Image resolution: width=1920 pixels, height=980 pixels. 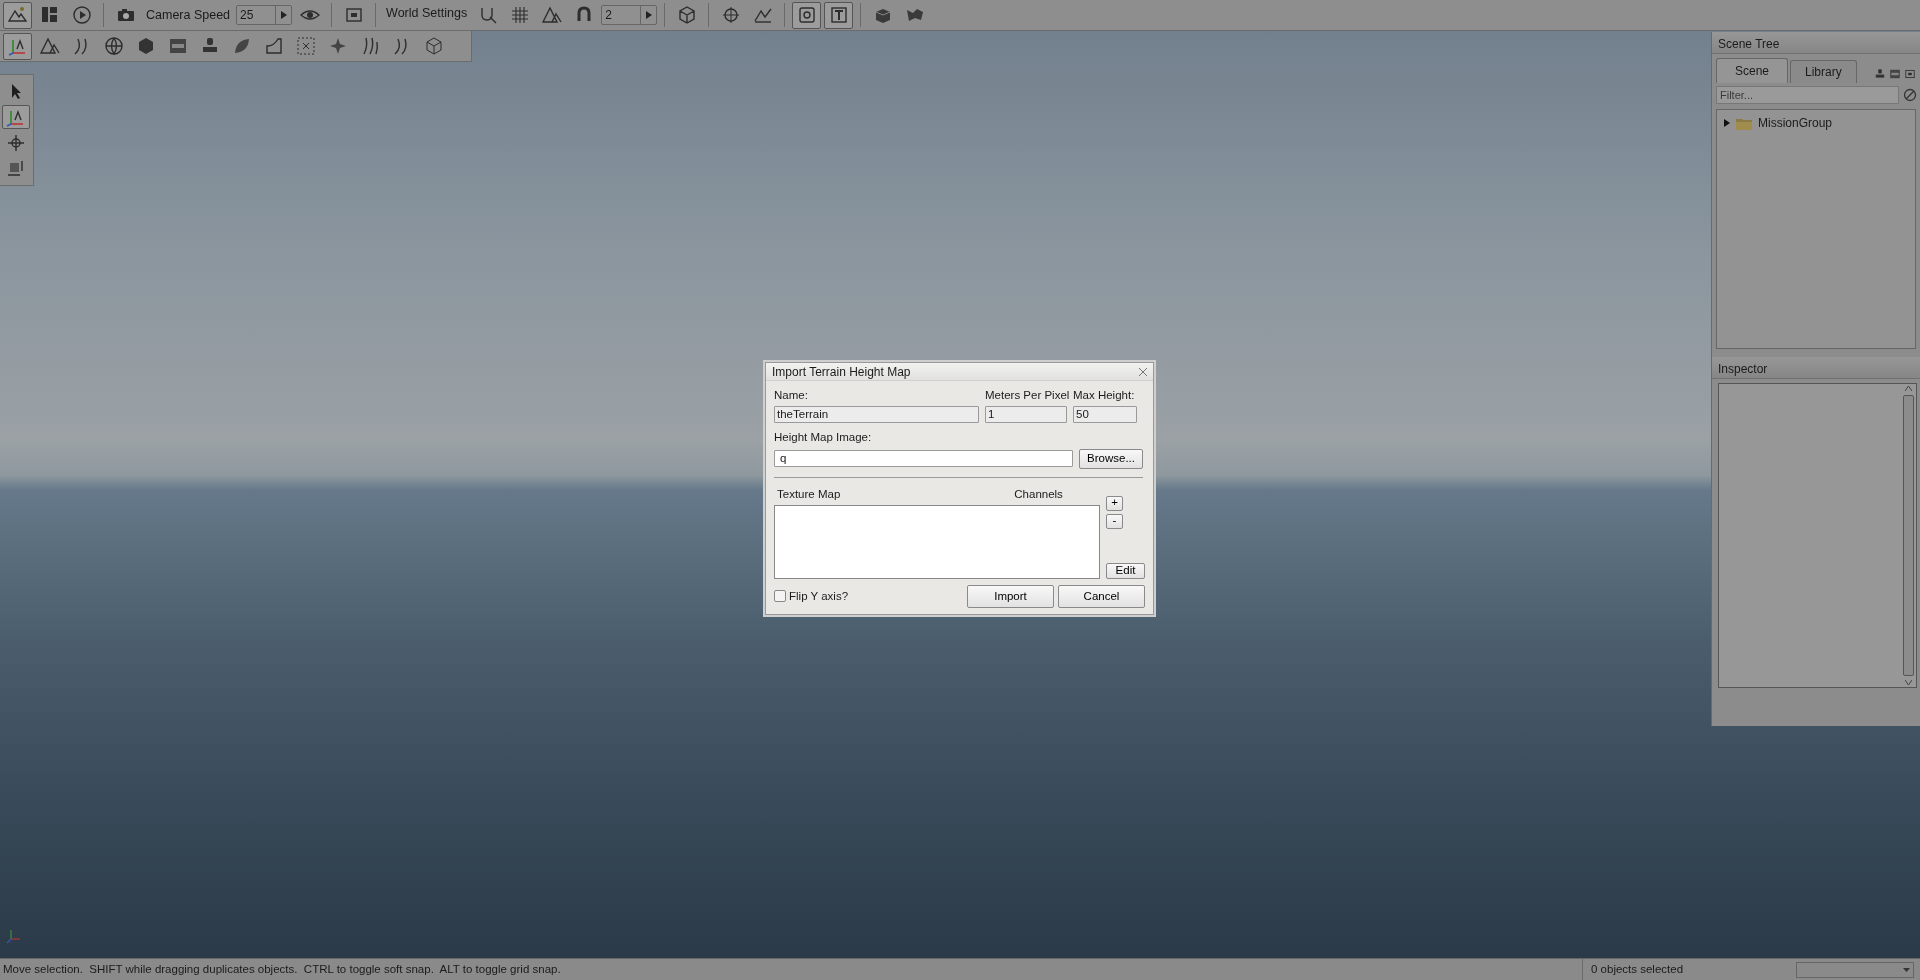 What do you see at coordinates (519, 15) in the screenshot?
I see `grid-icon` at bounding box center [519, 15].